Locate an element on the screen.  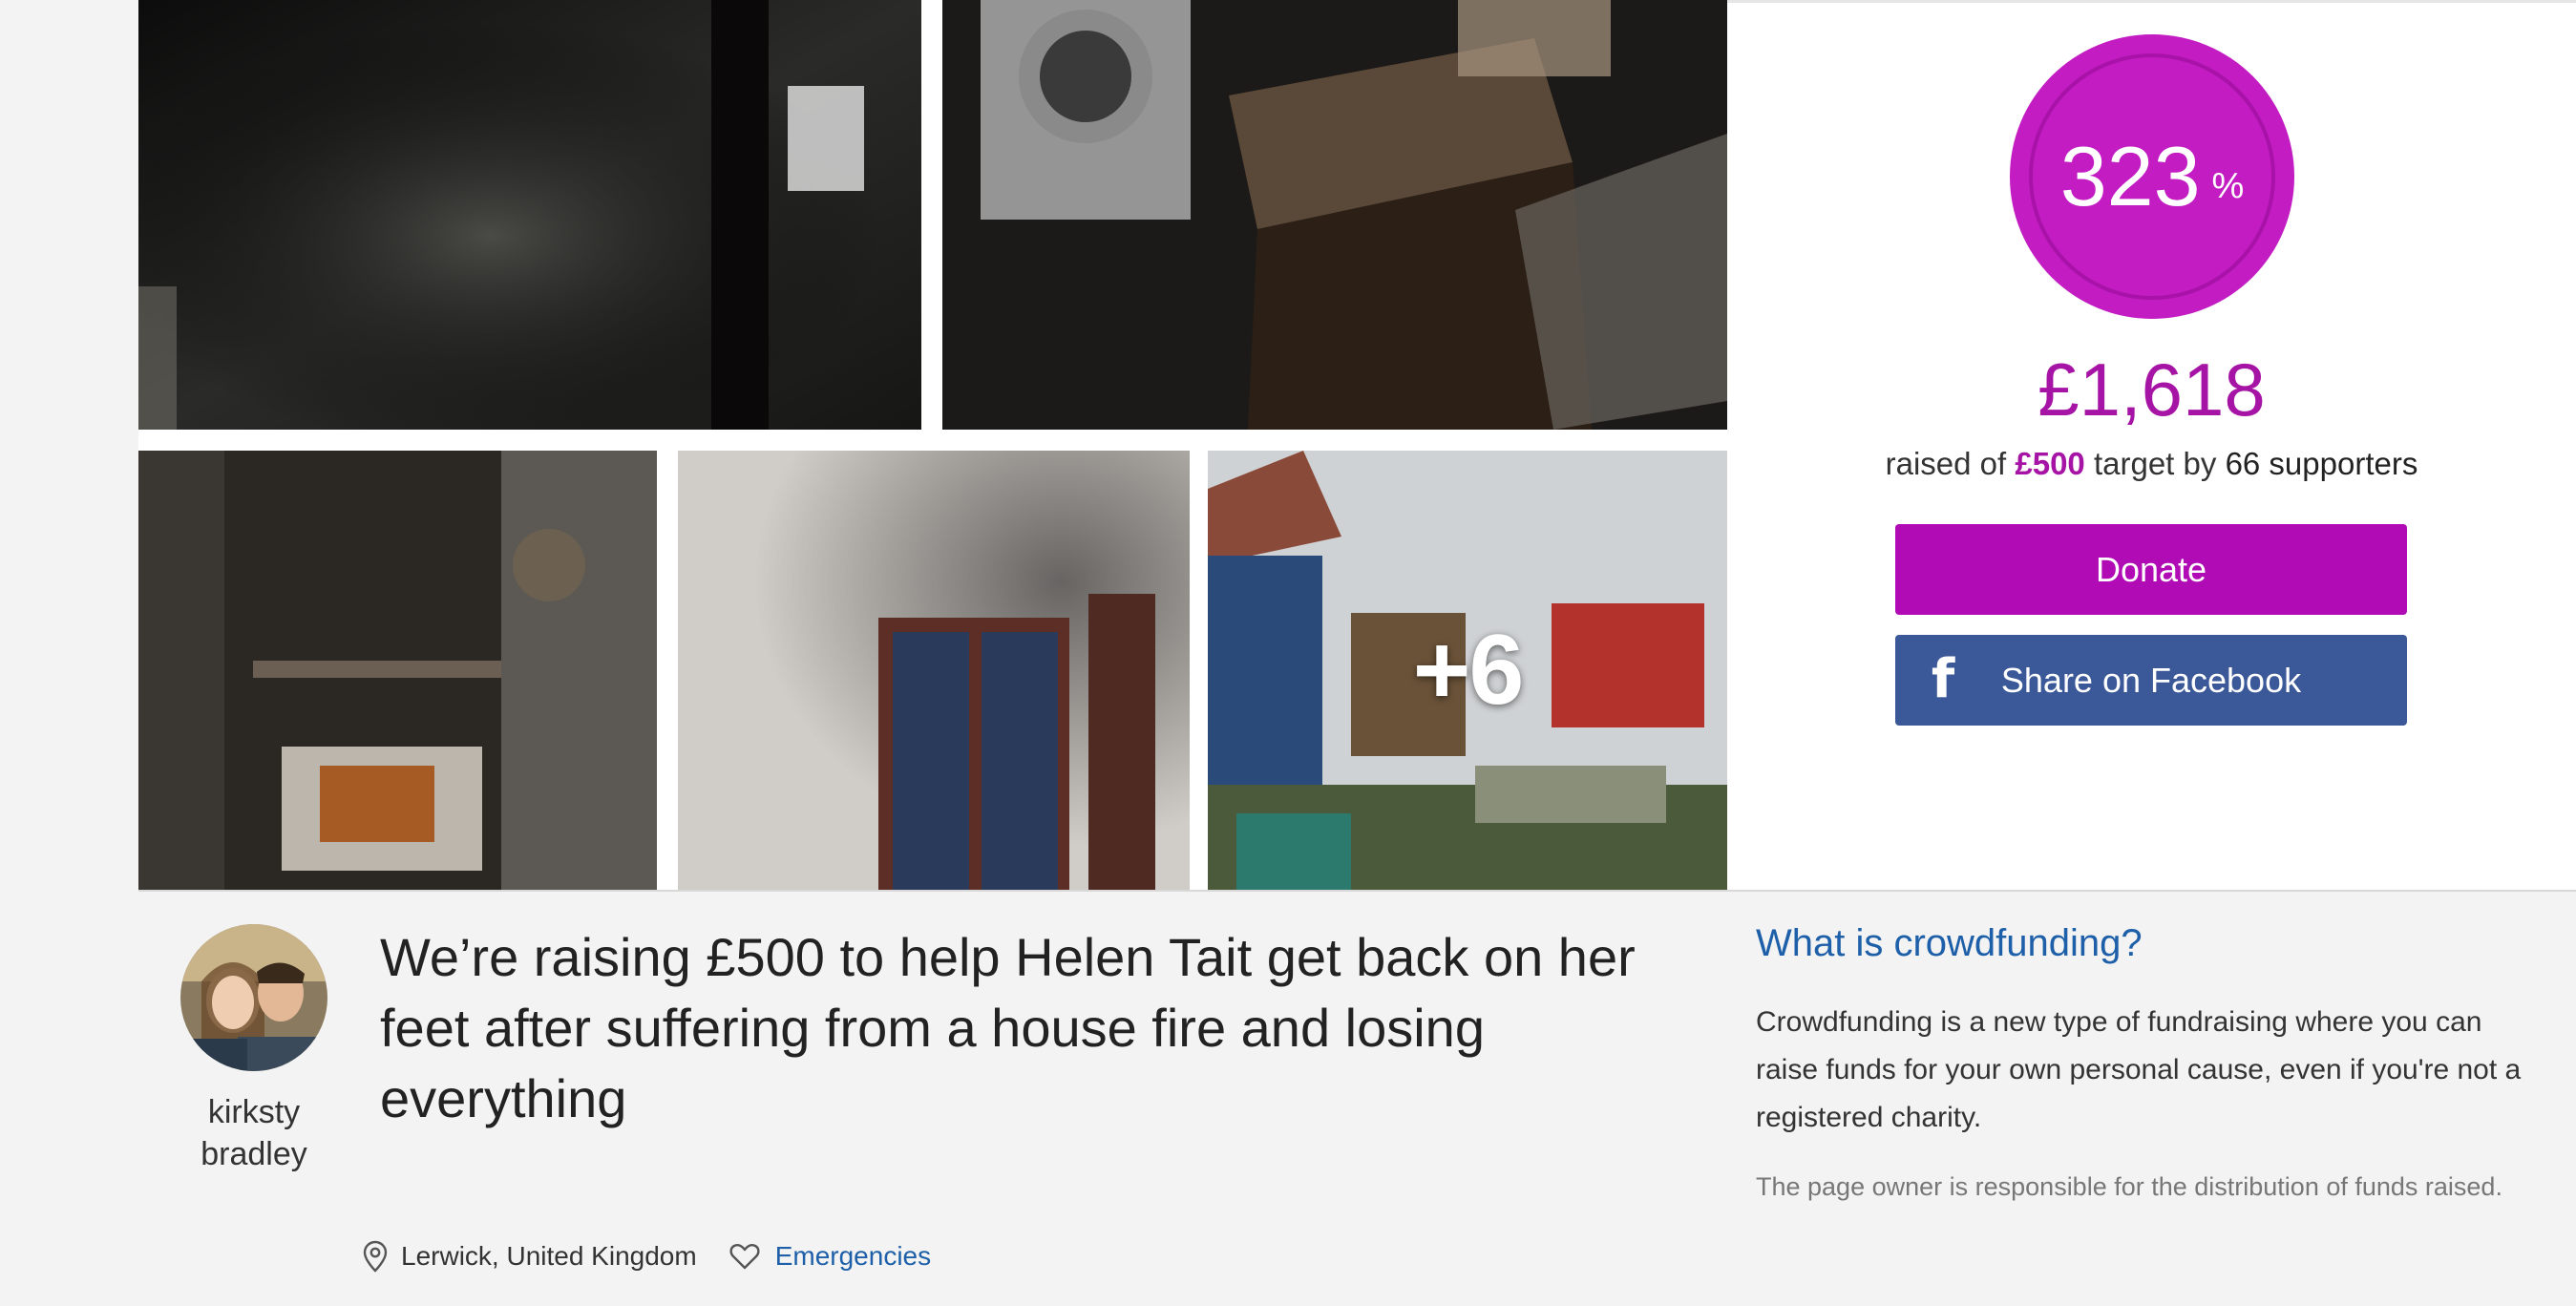
target-amount: £500 is located at coordinates (2050, 463).